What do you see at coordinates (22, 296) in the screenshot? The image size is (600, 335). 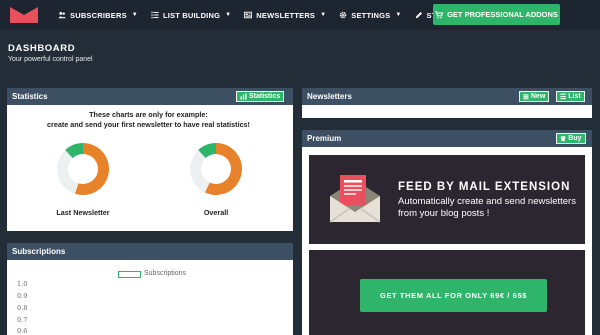 I see `y-tick-label: 0.9` at bounding box center [22, 296].